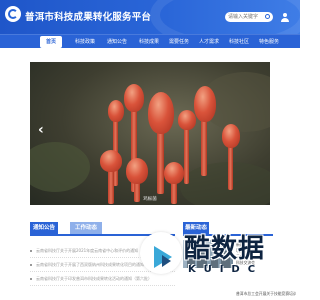 This screenshot has height=300, width=320. I want to click on search-box, so click(249, 17).